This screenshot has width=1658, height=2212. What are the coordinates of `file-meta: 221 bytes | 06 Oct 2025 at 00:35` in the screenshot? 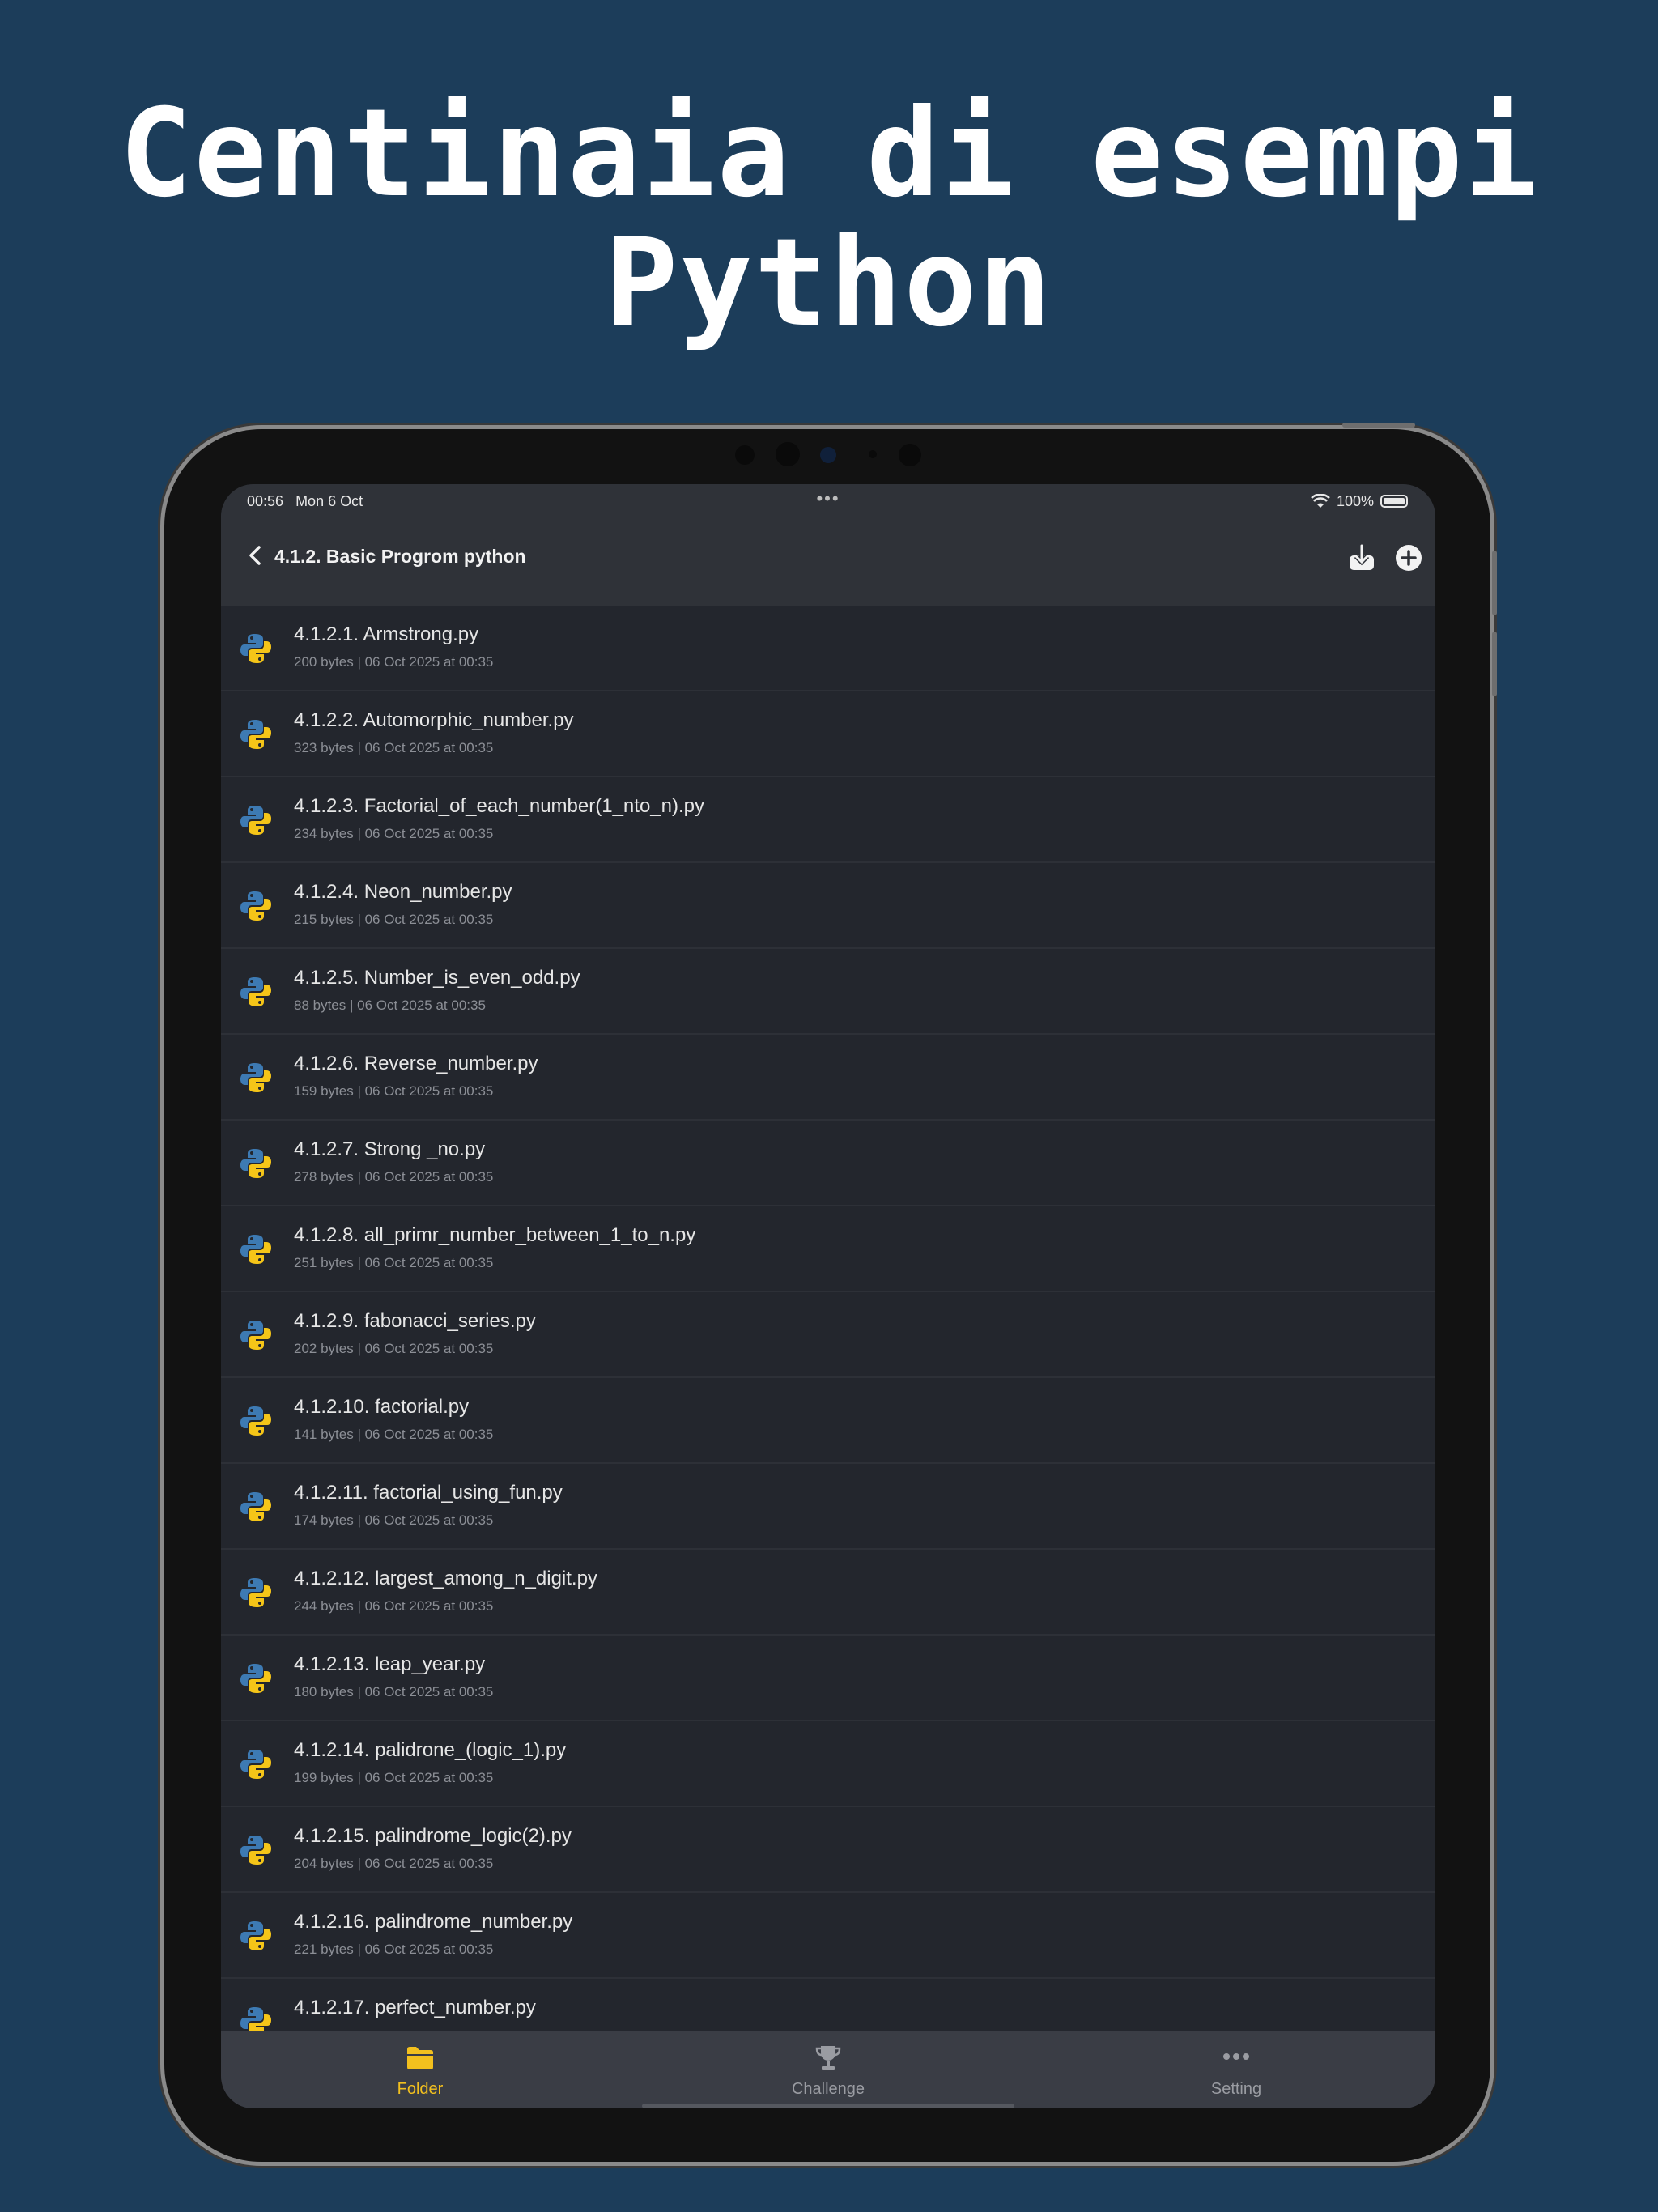 It's located at (394, 1949).